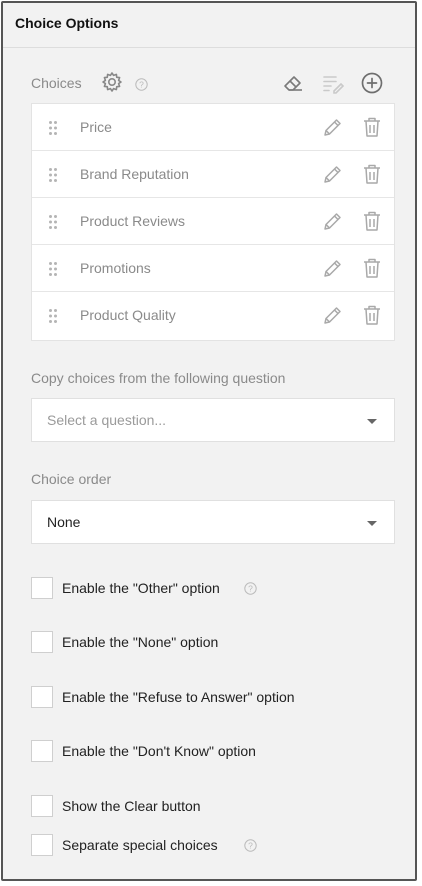 The image size is (422, 886). I want to click on enable-none-label: Enable the "None" option, so click(140, 642).